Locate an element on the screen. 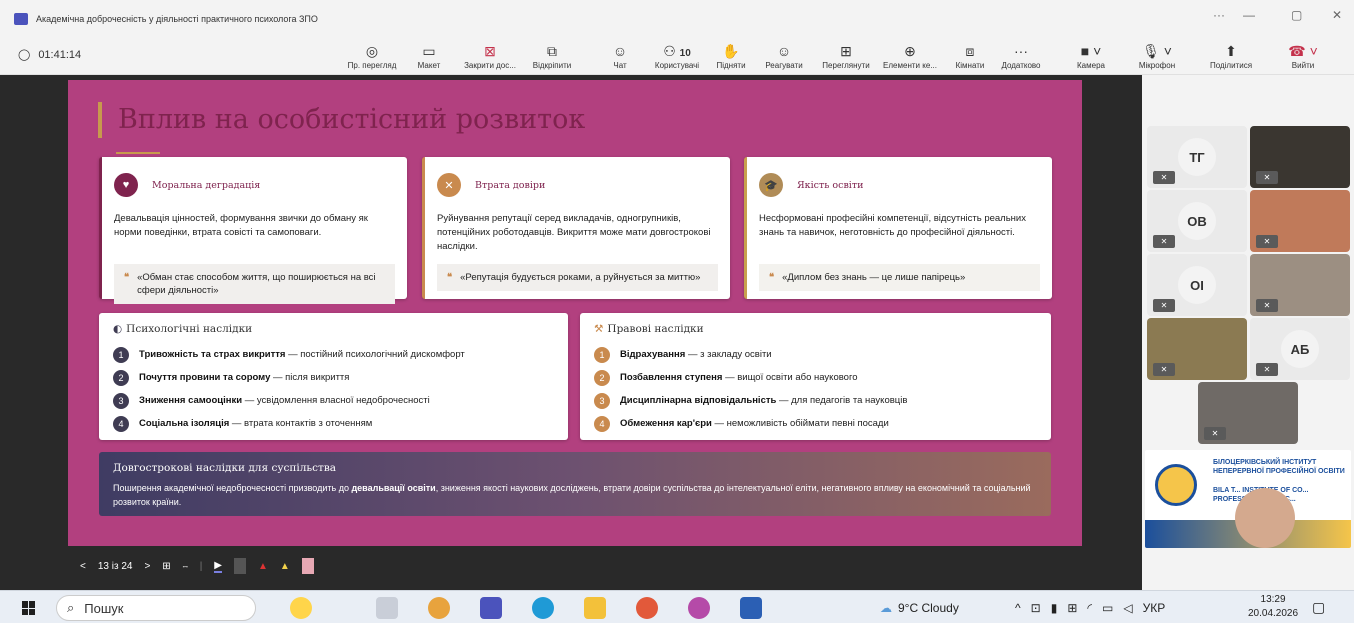 This screenshot has width=1354, height=623. participant-tile: ОВ ✕ is located at coordinates (1197, 221).